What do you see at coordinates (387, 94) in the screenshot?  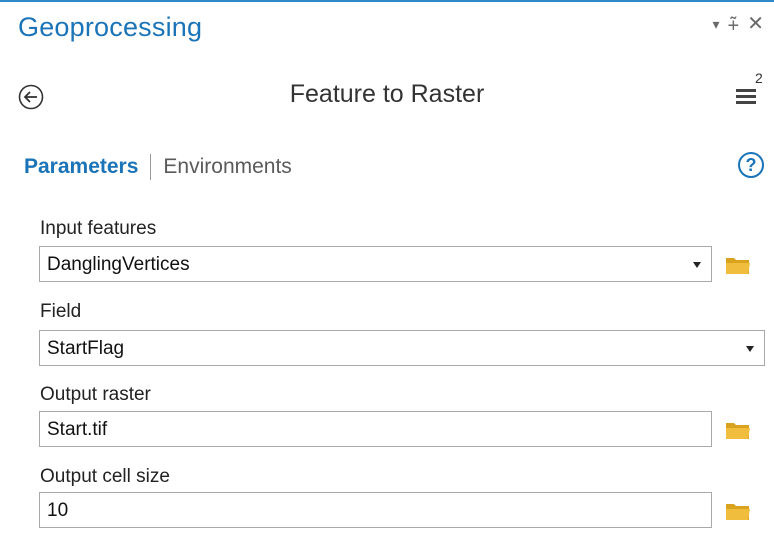 I see `tool-title: Feature to Raster` at bounding box center [387, 94].